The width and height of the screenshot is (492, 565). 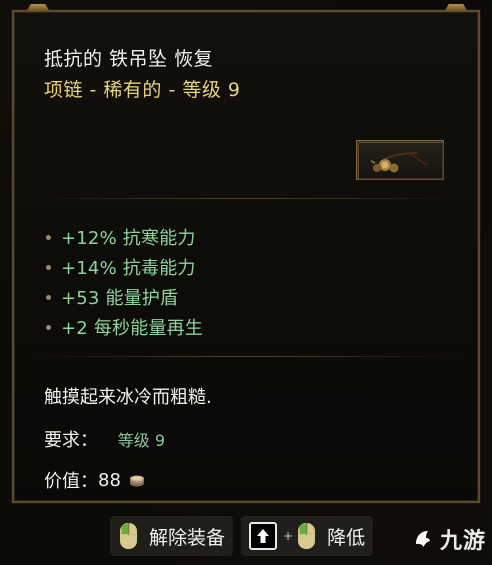 I want to click on stat-text: +53 能量护盾, so click(x=120, y=298).